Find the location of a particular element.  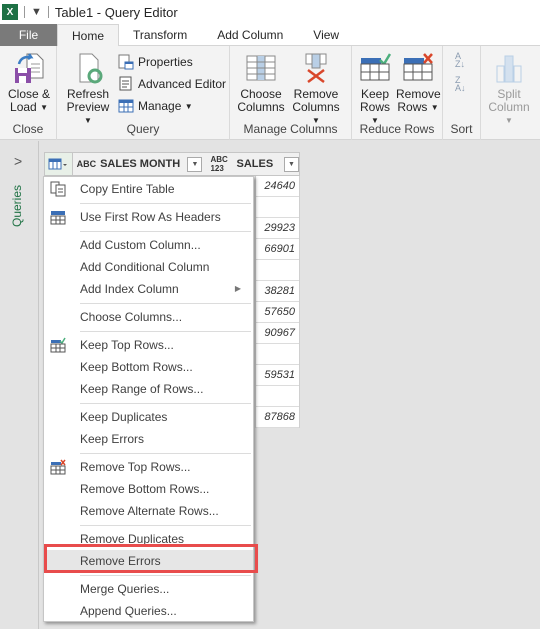

menu-item-add-conditional-column: Add Conditional Column is located at coordinates (148, 267).